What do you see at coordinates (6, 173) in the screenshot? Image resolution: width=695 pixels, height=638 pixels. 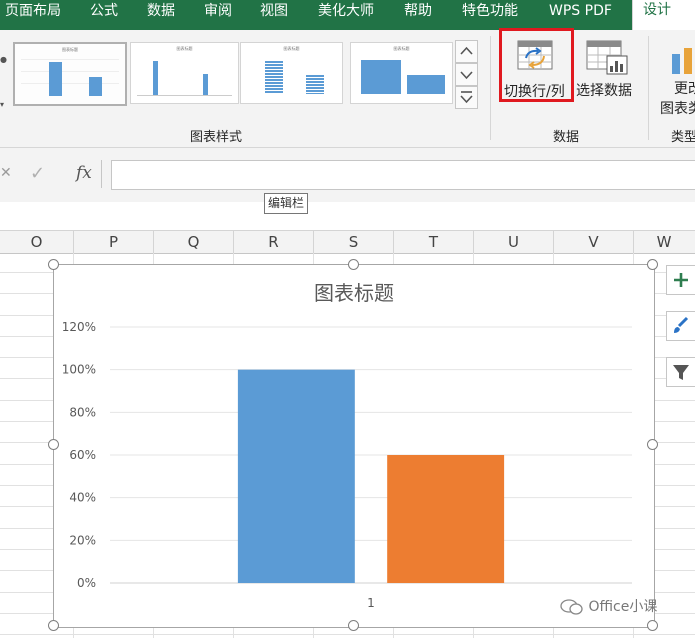 I see `cancel-icon: ✕` at bounding box center [6, 173].